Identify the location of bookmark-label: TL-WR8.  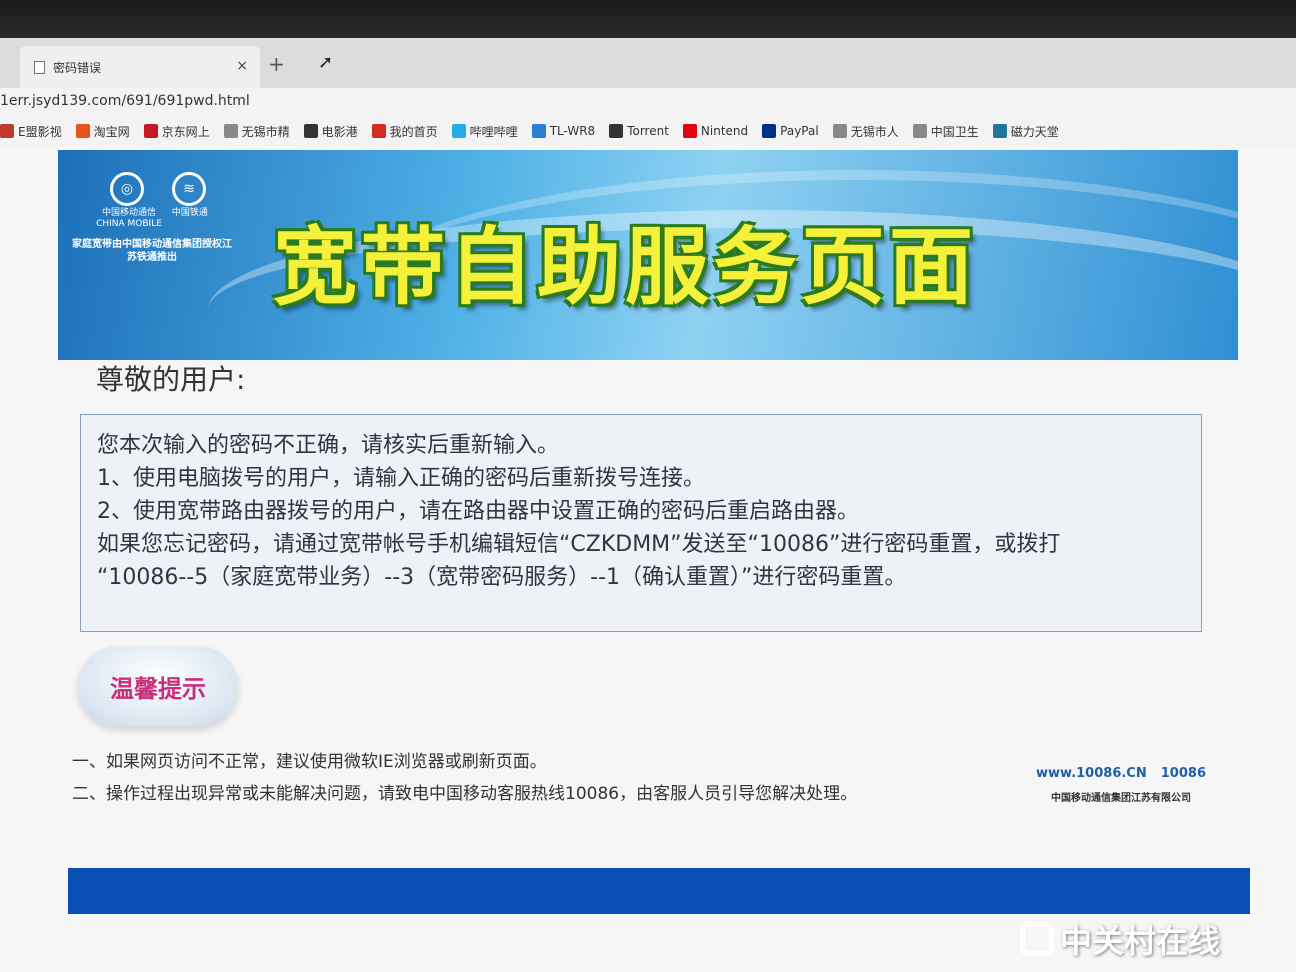
(572, 131).